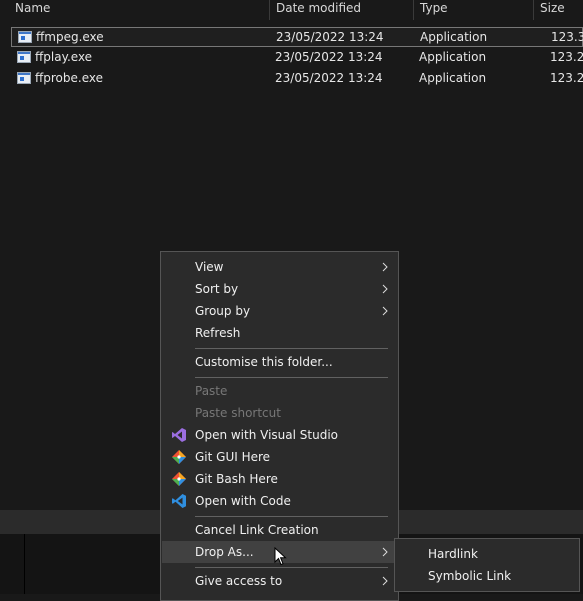 This screenshot has width=583, height=601. I want to click on menu-item-give-access: Give access to, so click(280, 581).